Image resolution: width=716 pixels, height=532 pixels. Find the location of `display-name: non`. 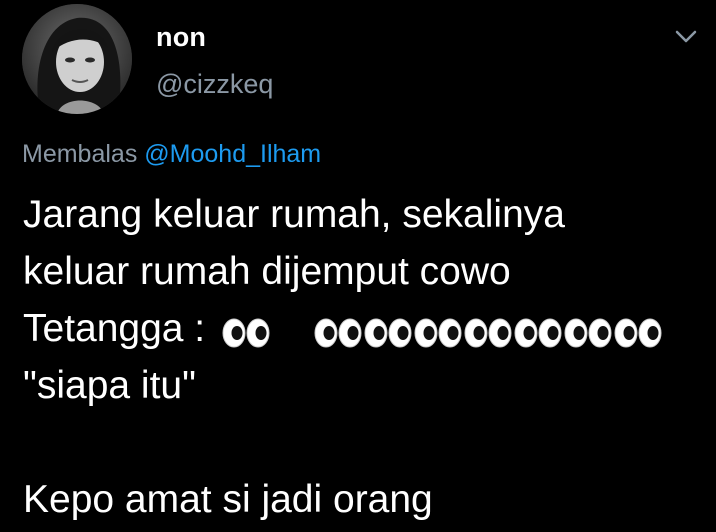

display-name: non is located at coordinates (181, 37).